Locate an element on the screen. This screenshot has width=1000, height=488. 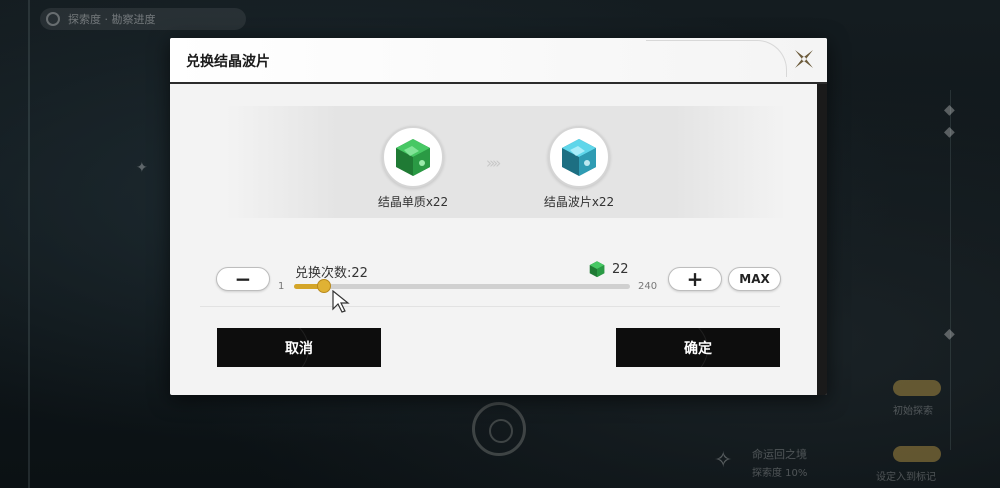
increase-button: + is located at coordinates (695, 279).